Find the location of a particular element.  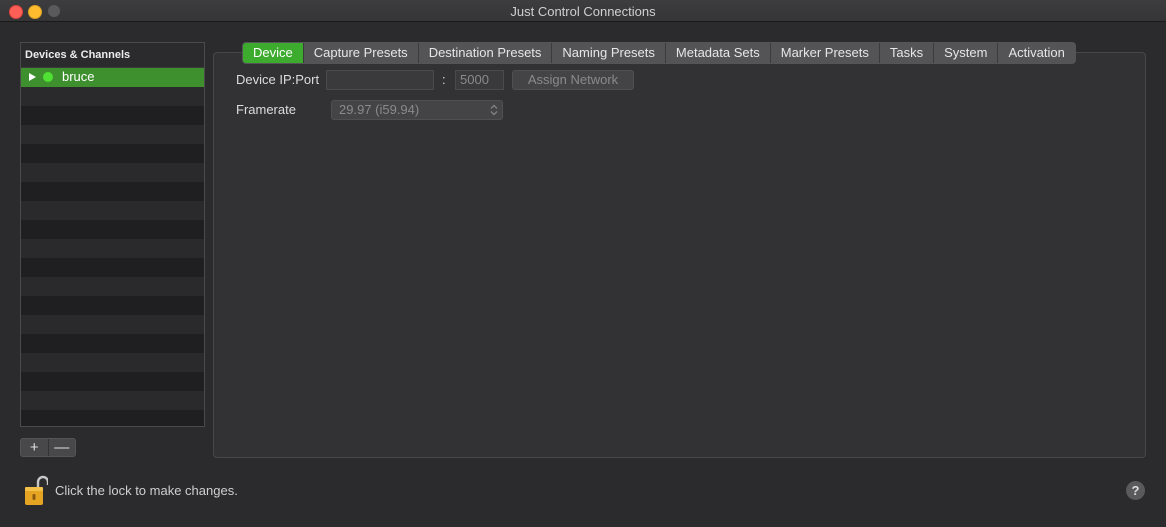

tab-marker-presets: Marker Presets is located at coordinates (824, 53).